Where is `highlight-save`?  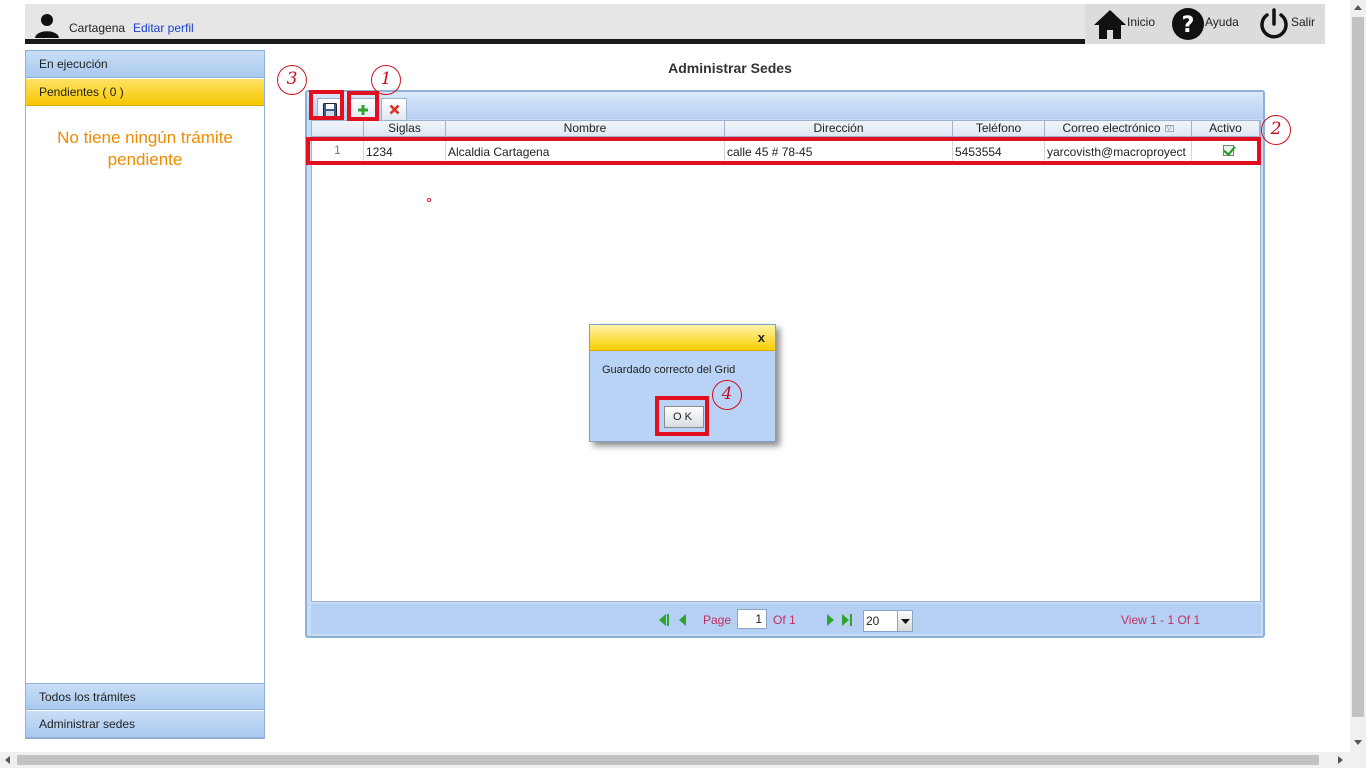
highlight-save is located at coordinates (326, 105).